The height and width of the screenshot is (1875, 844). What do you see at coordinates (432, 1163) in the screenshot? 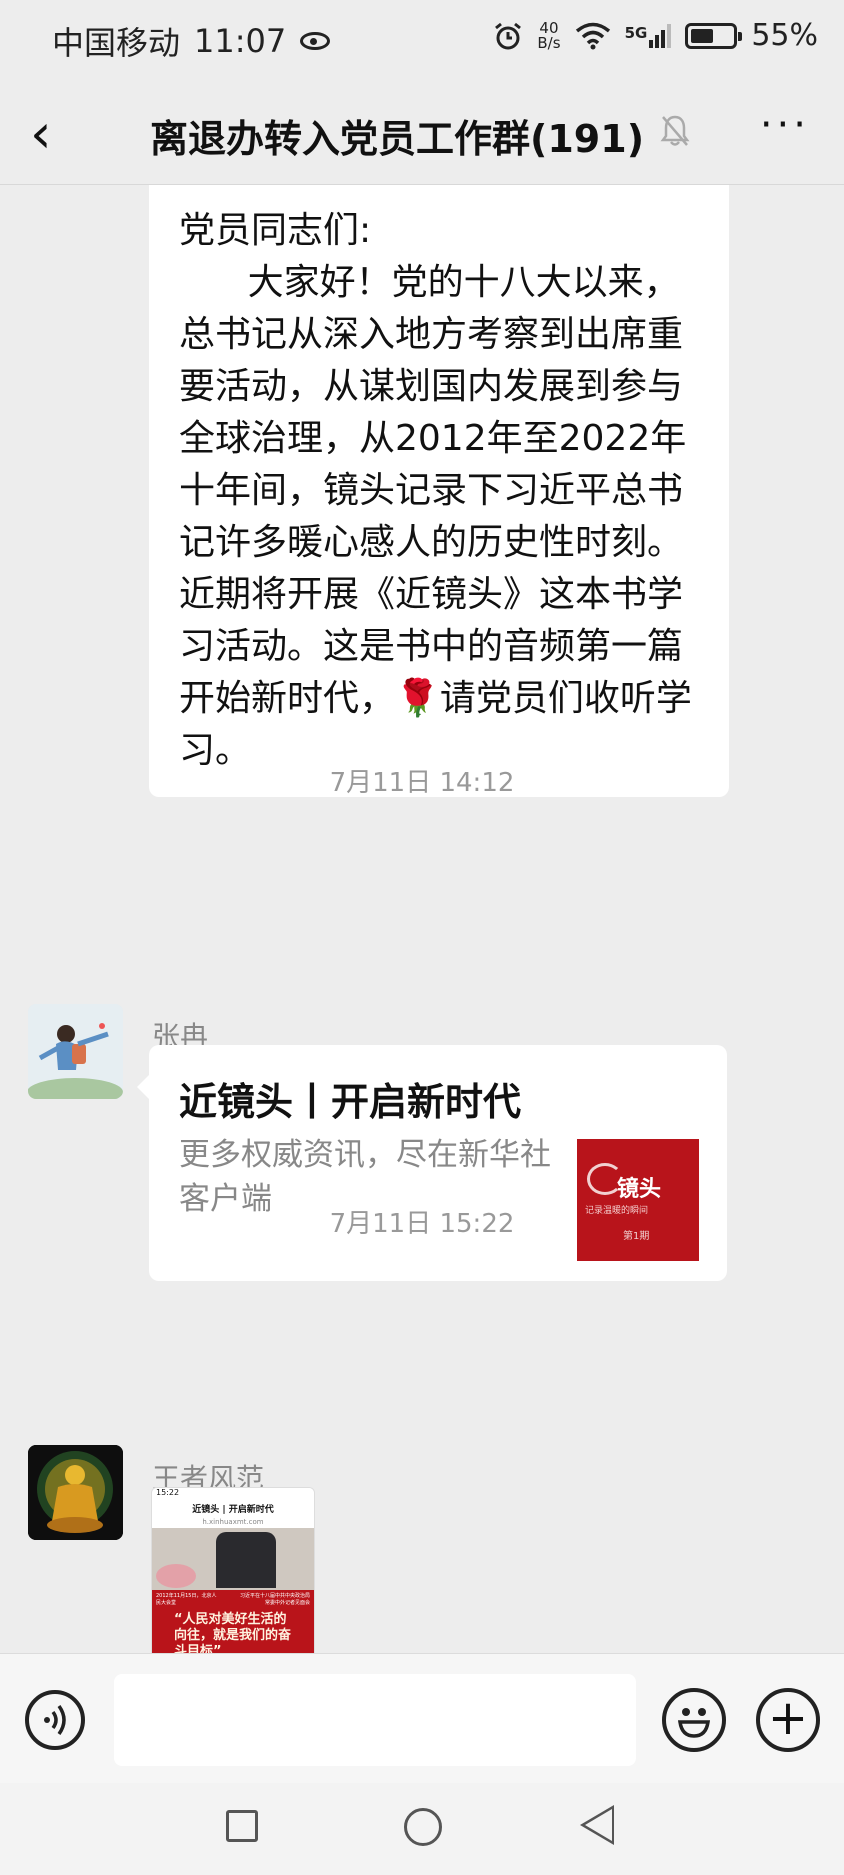
I see `link-card: 近镜头丨开启新时代 更多权威资讯，尽在新华社客户端 镜头 记录温暖的瞬间 第1期` at bounding box center [432, 1163].